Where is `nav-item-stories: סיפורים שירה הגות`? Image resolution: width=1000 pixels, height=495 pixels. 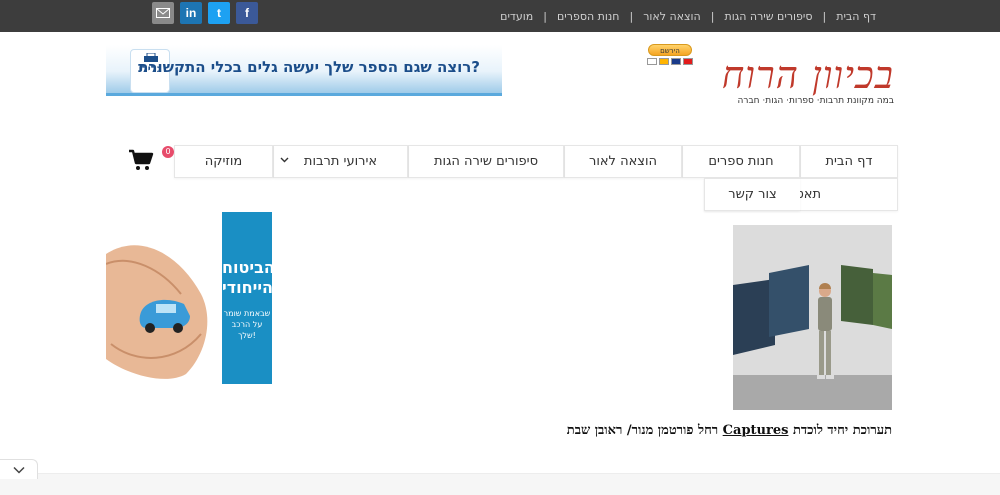
nav-item-stories: סיפורים שירה הגות is located at coordinates (486, 161).